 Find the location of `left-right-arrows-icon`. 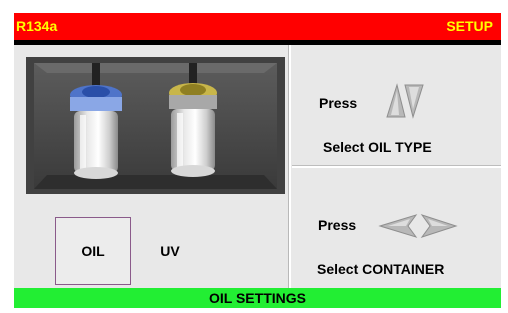

left-right-arrows-icon is located at coordinates (418, 226).